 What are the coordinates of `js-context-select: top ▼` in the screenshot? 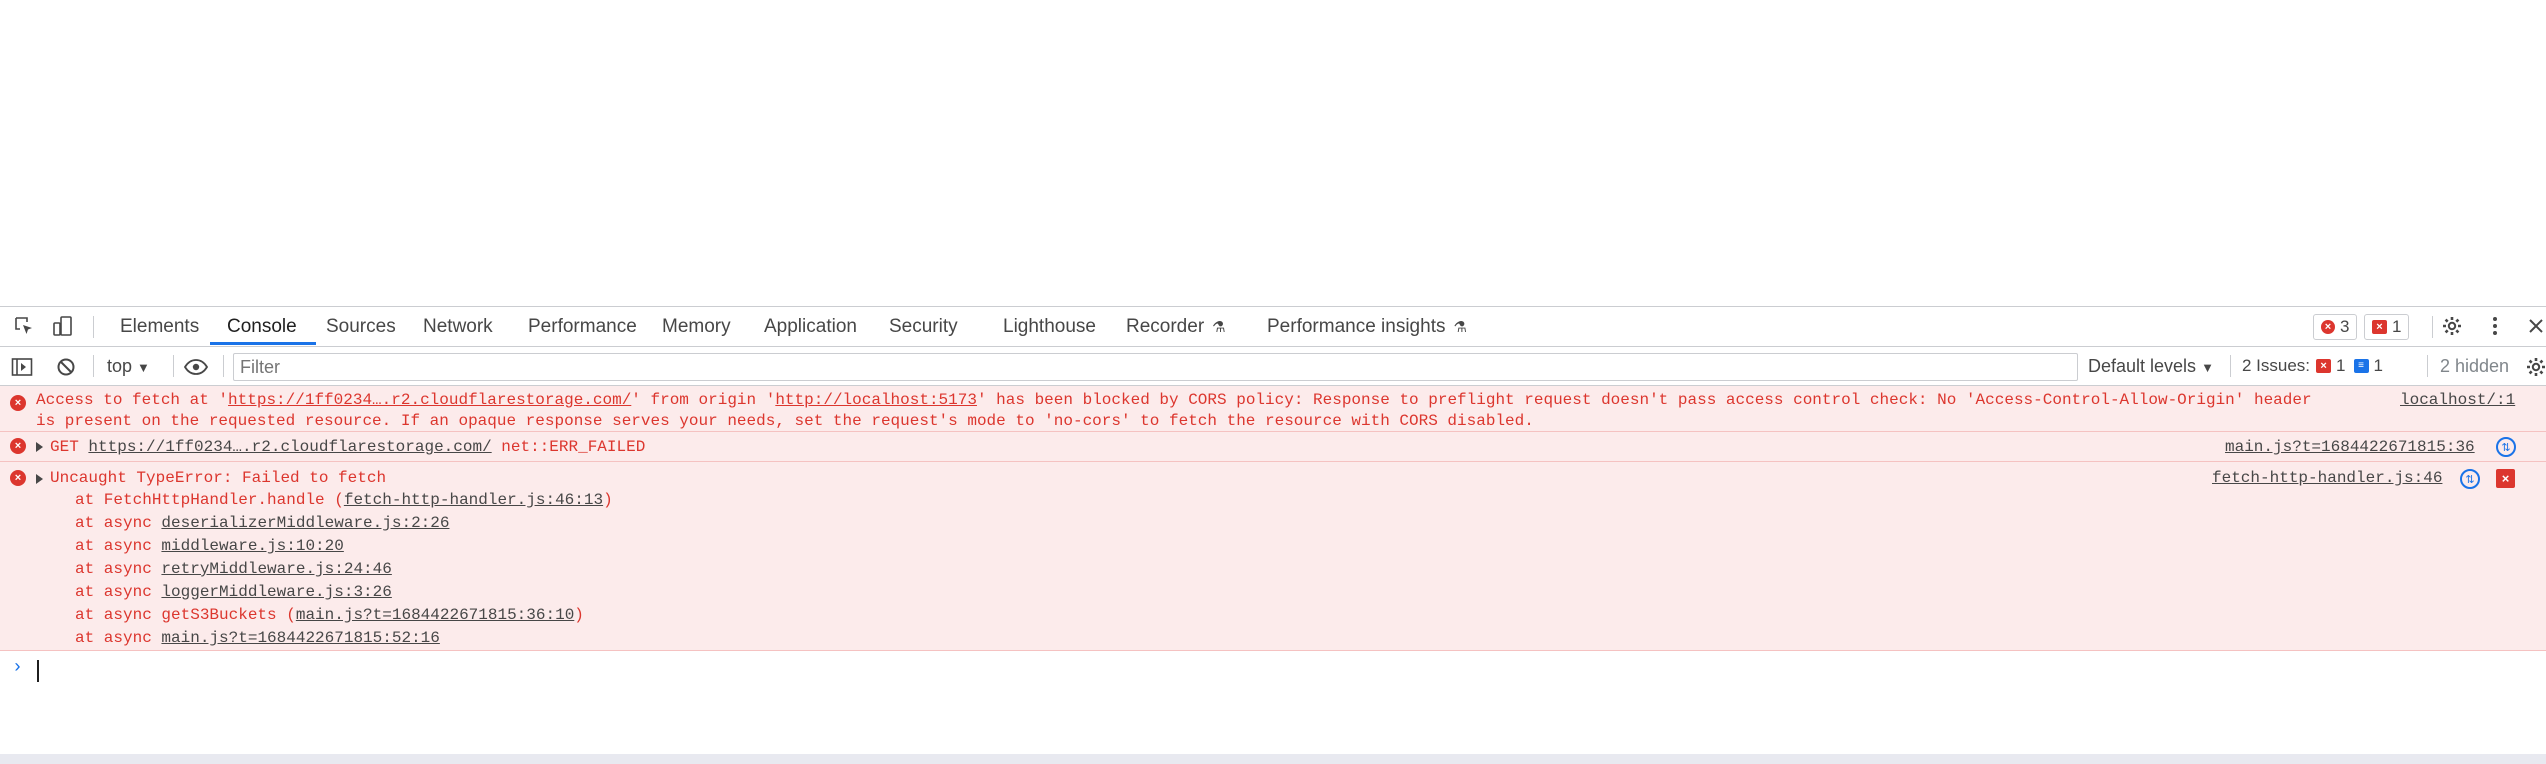 It's located at (128, 367).